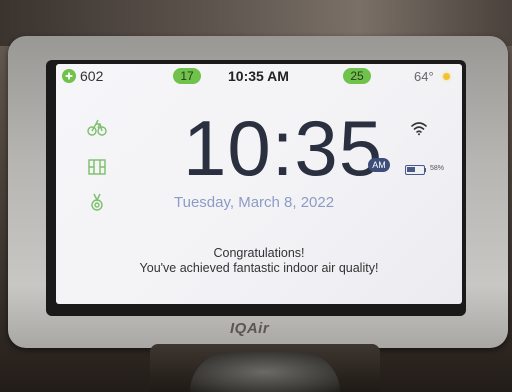 Image resolution: width=512 pixels, height=392 pixels. What do you see at coordinates (250, 328) in the screenshot?
I see `brand-logo: IQAir` at bounding box center [250, 328].